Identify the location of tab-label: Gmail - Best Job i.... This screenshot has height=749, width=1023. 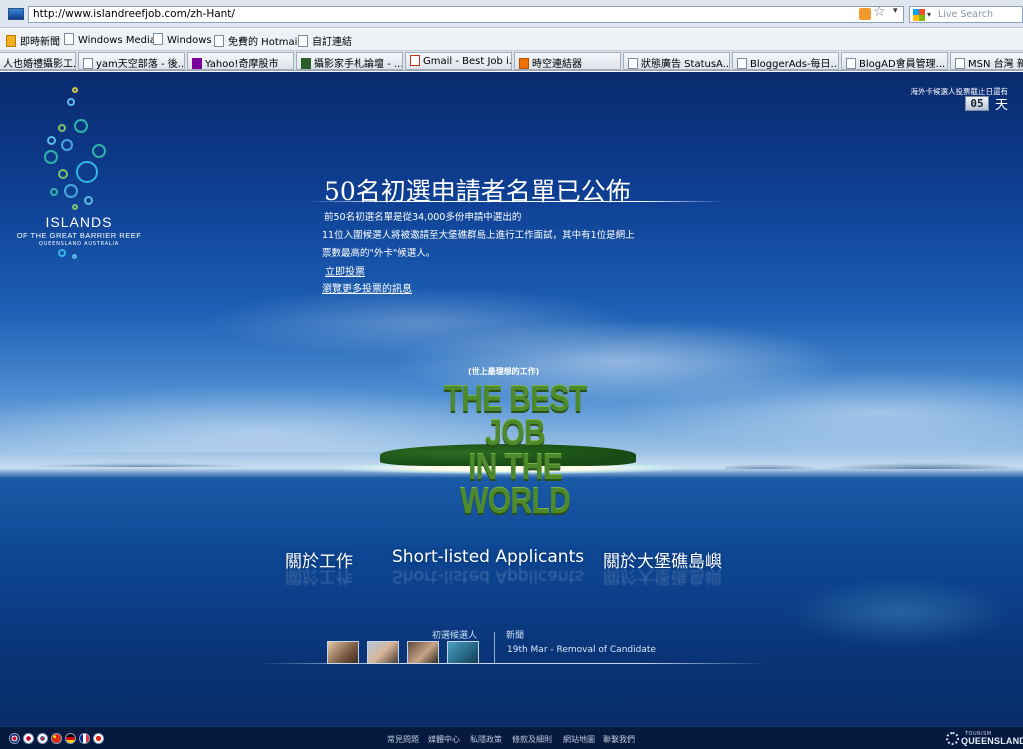
(467, 61).